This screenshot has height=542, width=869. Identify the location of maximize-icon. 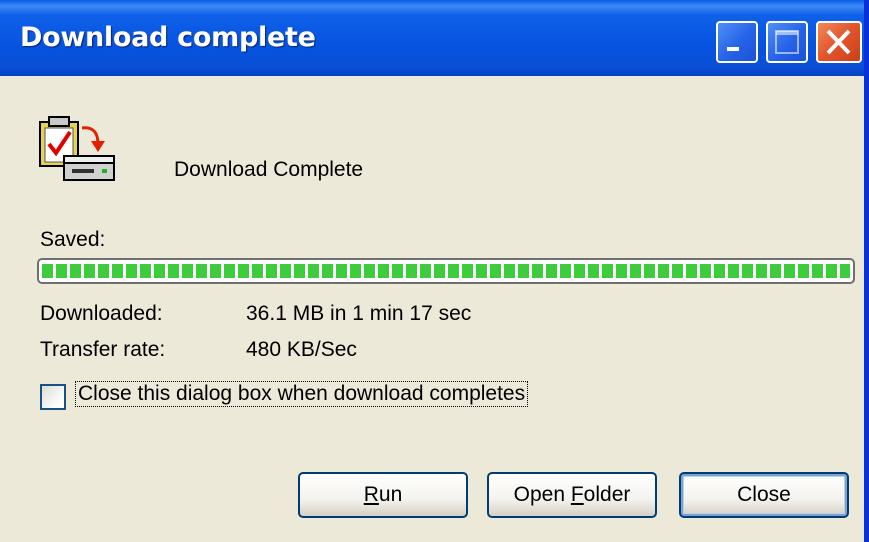
(787, 42).